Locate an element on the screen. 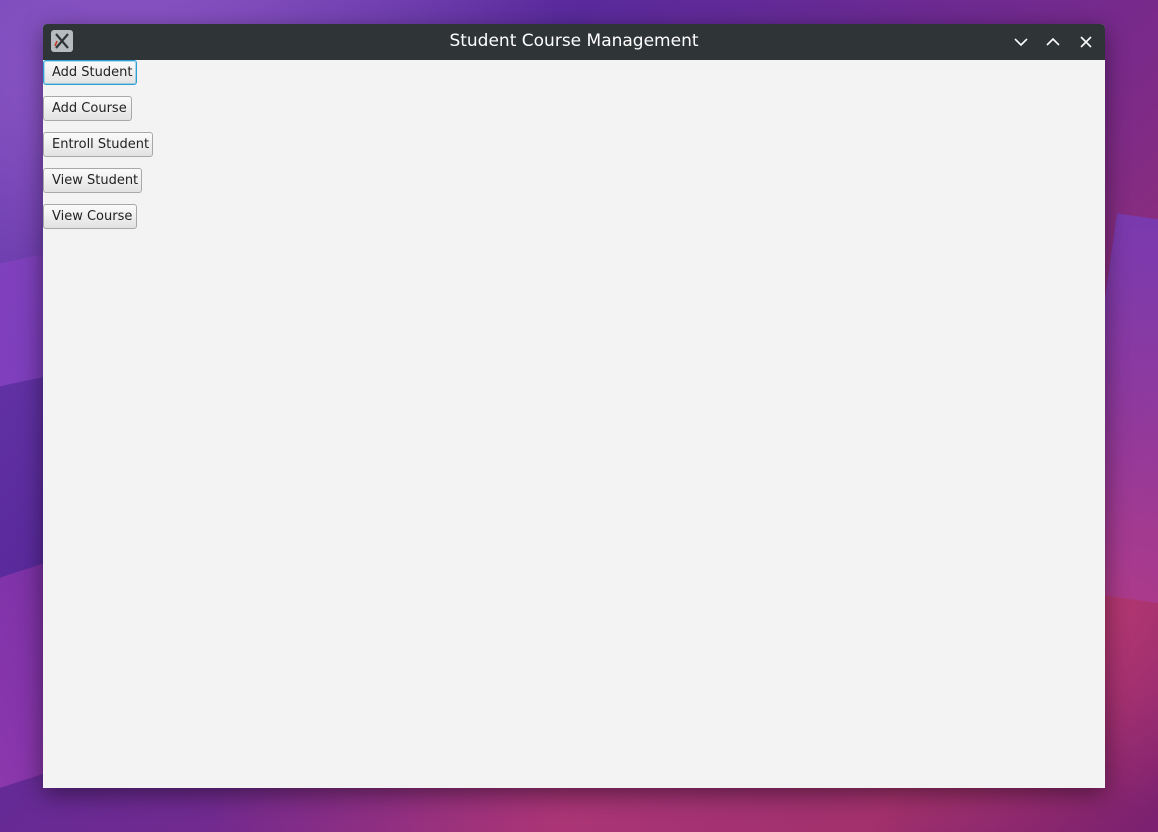 The image size is (1158, 832). window-title: Student Course Management is located at coordinates (574, 41).